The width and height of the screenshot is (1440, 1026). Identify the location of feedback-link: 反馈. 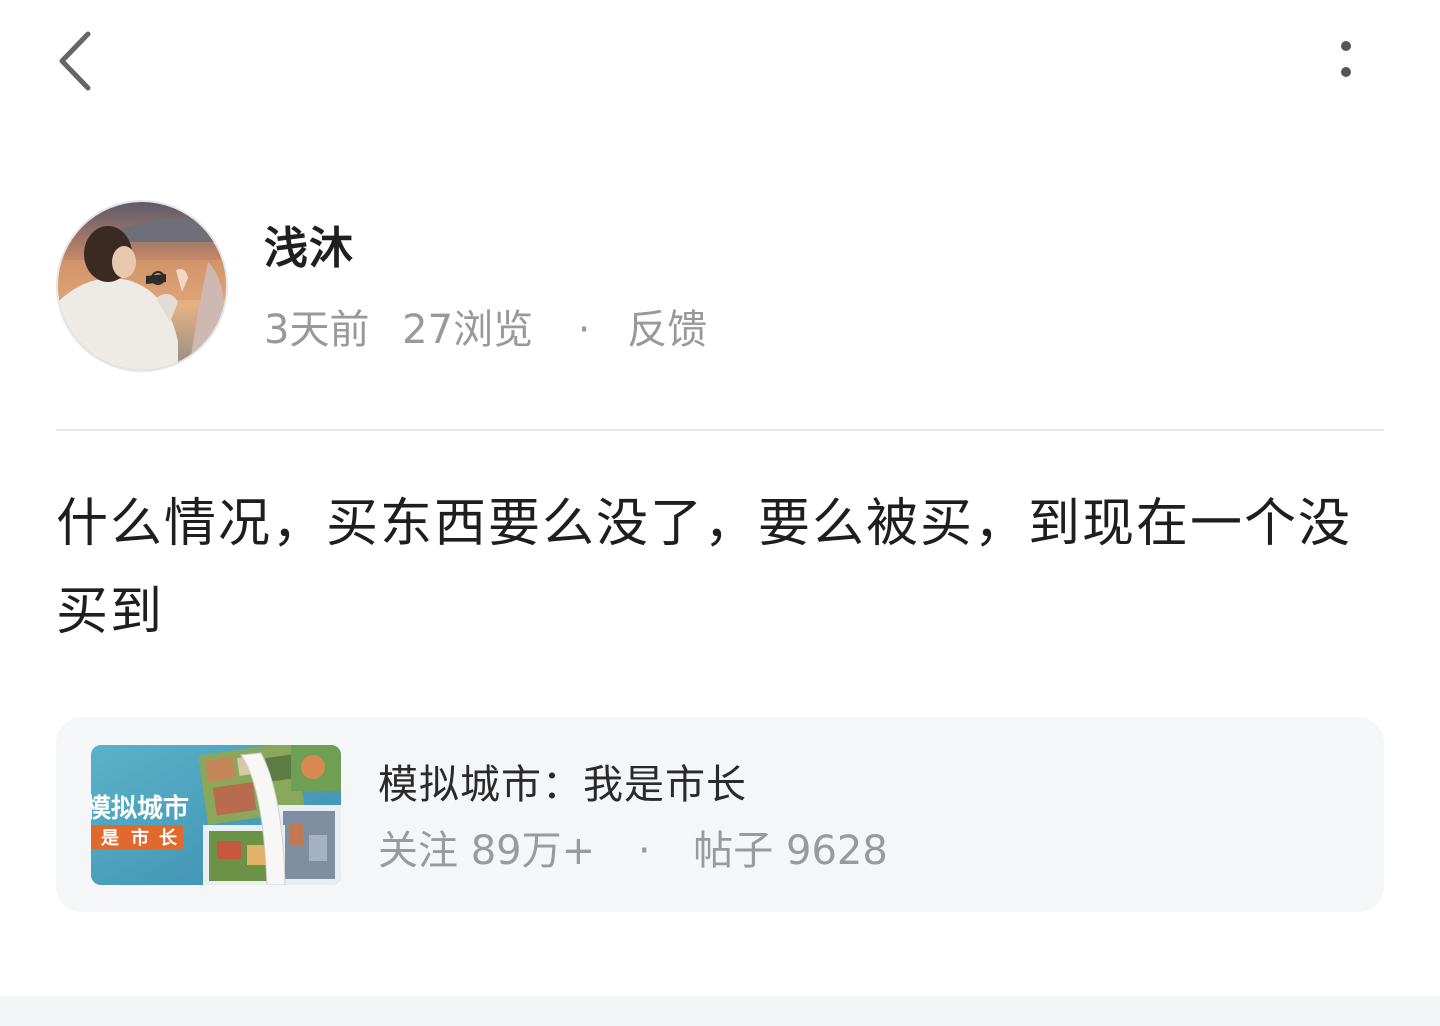
(667, 330).